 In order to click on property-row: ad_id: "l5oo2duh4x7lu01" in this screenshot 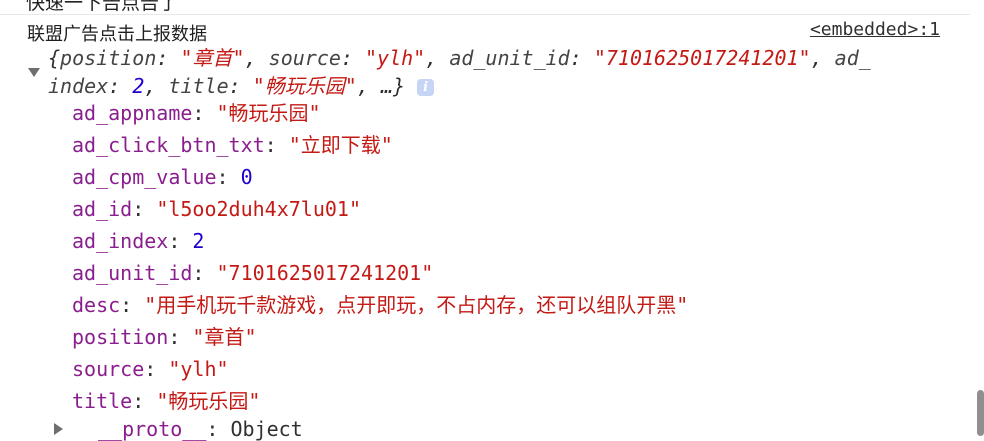, I will do `click(380, 209)`.